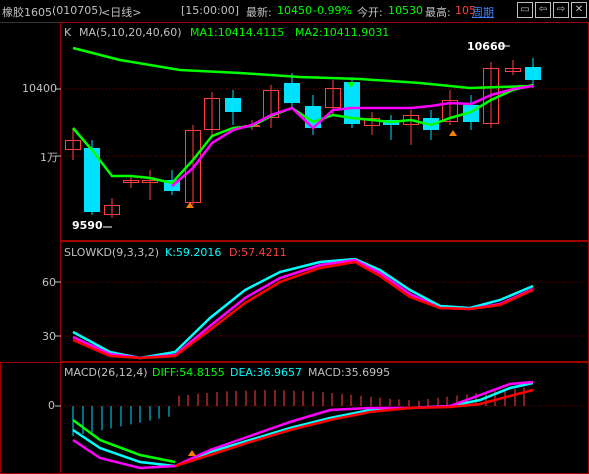 This screenshot has width=589, height=474. Describe the element at coordinates (68, 32) in the screenshot. I see `kline-title: K` at that location.